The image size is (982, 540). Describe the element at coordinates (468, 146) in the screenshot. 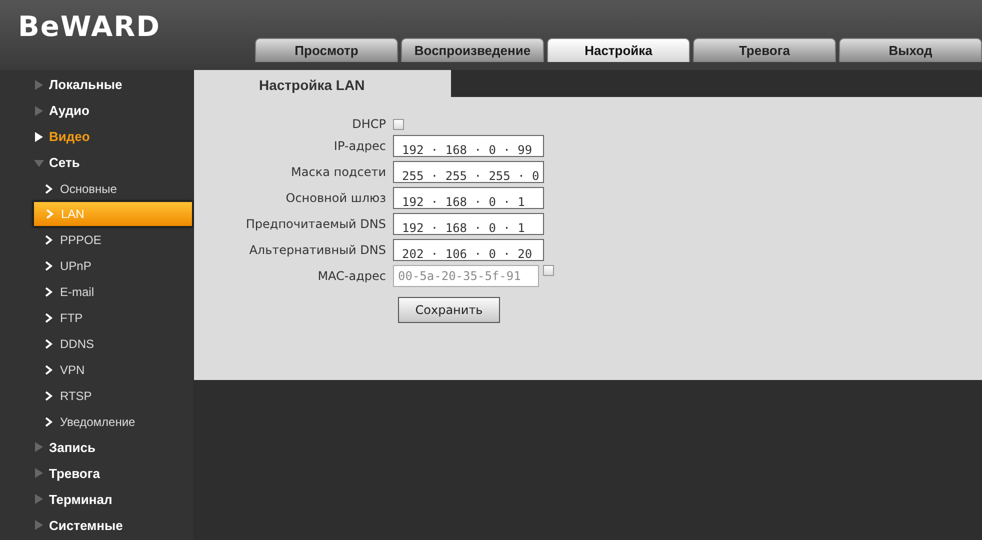

I see `ip-address-field: 192 · 168 · 0 · 99` at that location.